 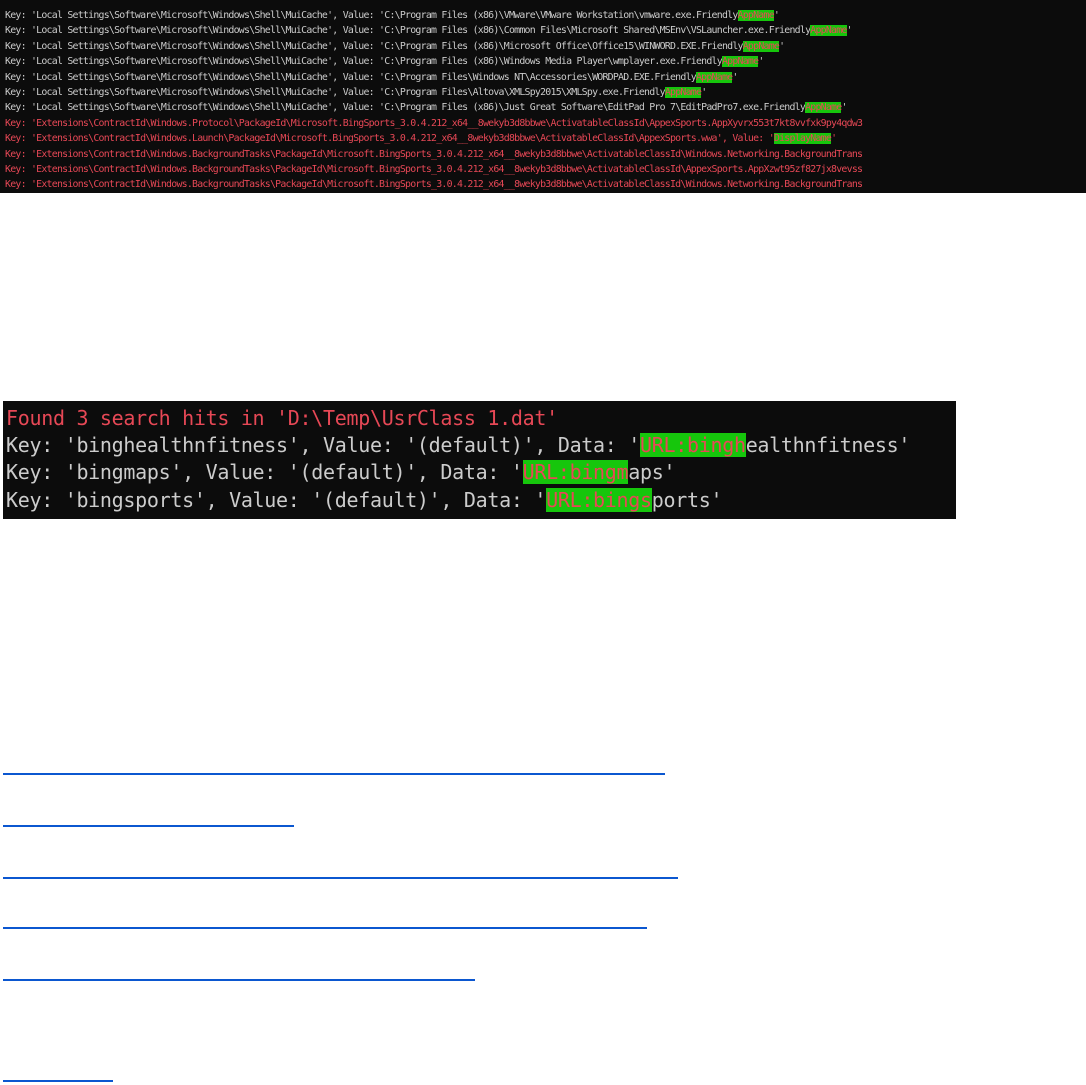 I want to click on search-highlight: URL:bingm, so click(x=575, y=472).